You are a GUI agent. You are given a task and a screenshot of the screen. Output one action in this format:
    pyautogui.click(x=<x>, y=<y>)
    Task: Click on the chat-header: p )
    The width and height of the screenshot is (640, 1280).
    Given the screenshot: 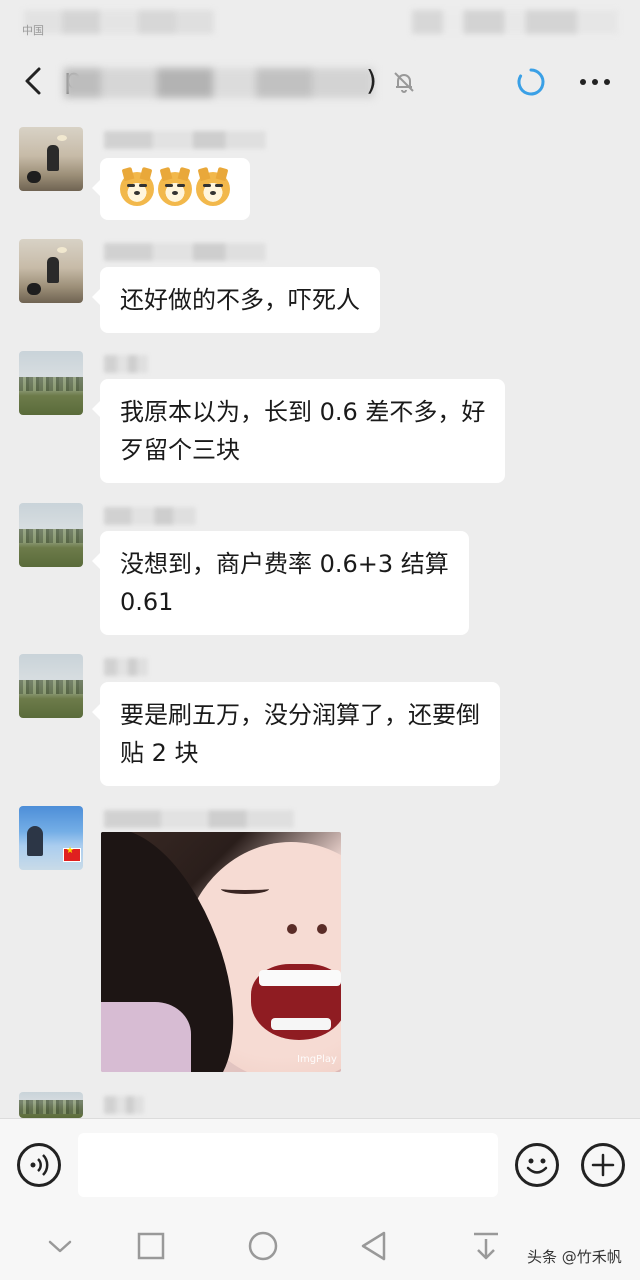 What is the action you would take?
    pyautogui.click(x=320, y=81)
    